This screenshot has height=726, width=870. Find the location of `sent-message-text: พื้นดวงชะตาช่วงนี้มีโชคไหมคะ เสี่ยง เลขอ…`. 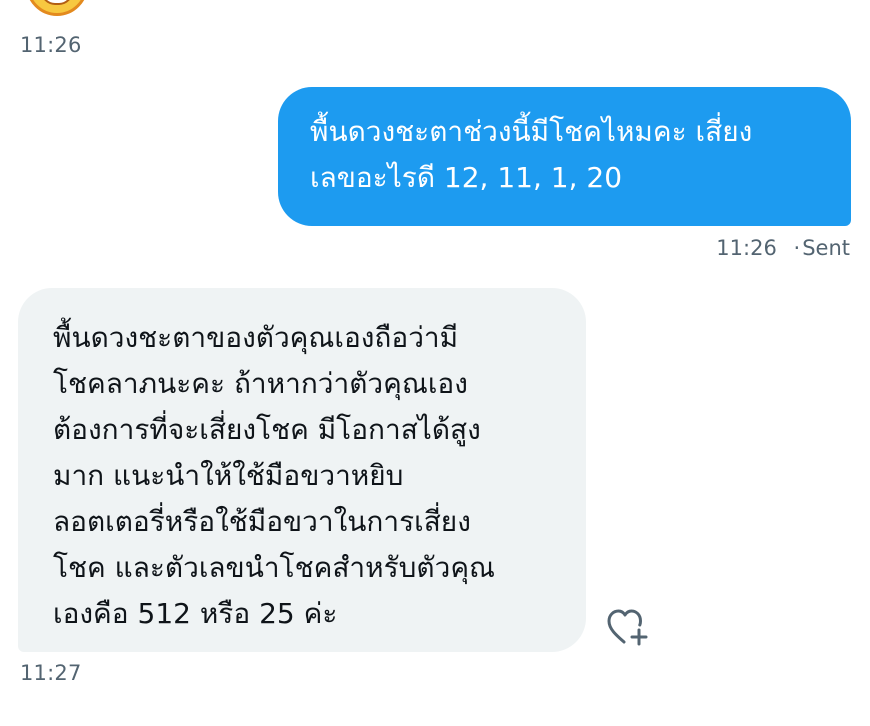

sent-message-text: พื้นดวงชะตาช่วงนี้มีโชคไหมคะ เสี่ยง เลขอ… is located at coordinates (531, 154).